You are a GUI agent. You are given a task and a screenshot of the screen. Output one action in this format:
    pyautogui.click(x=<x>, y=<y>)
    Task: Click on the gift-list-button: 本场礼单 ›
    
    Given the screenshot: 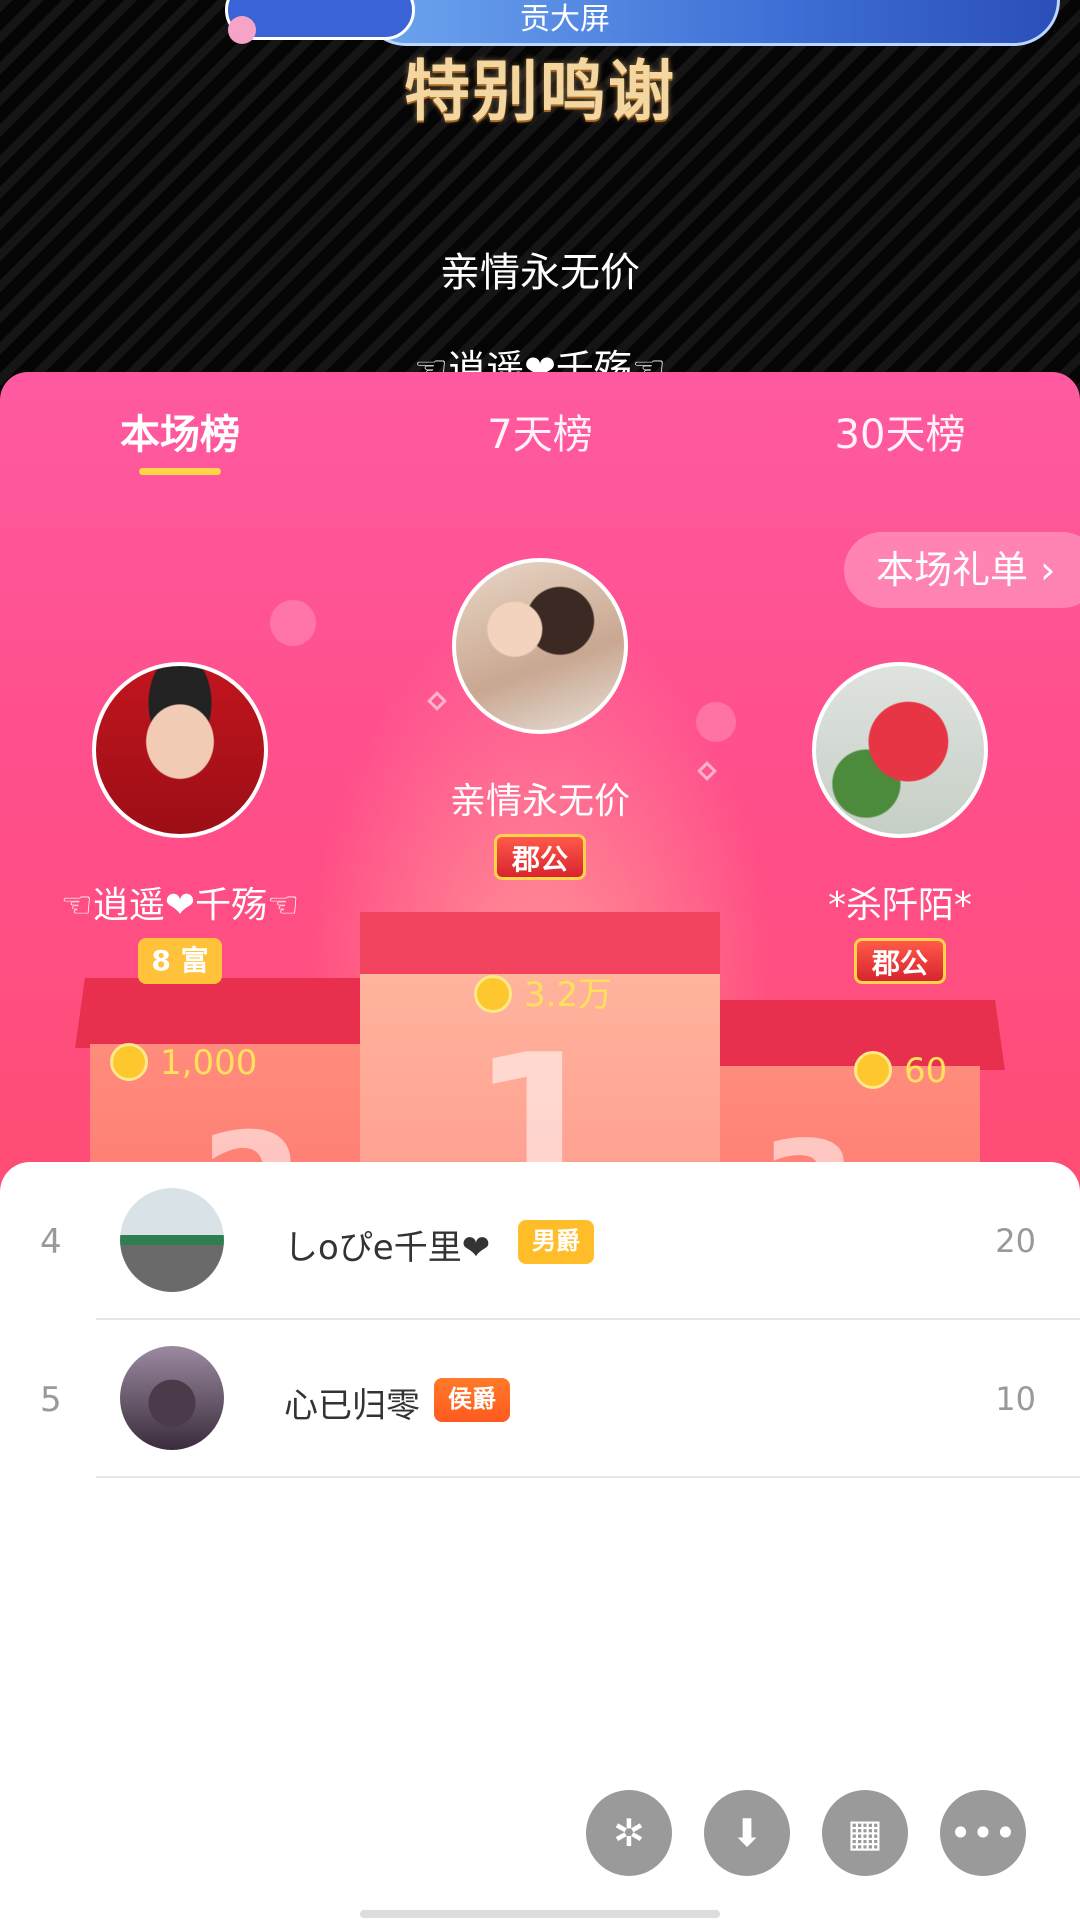 What is the action you would take?
    pyautogui.click(x=962, y=570)
    